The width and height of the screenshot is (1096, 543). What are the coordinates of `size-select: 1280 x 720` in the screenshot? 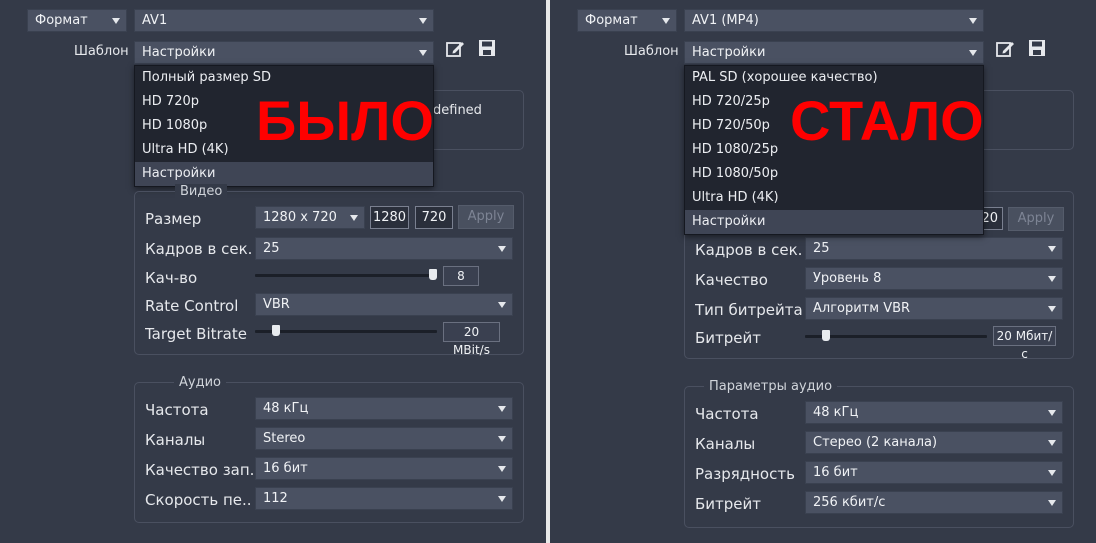 It's located at (310, 217).